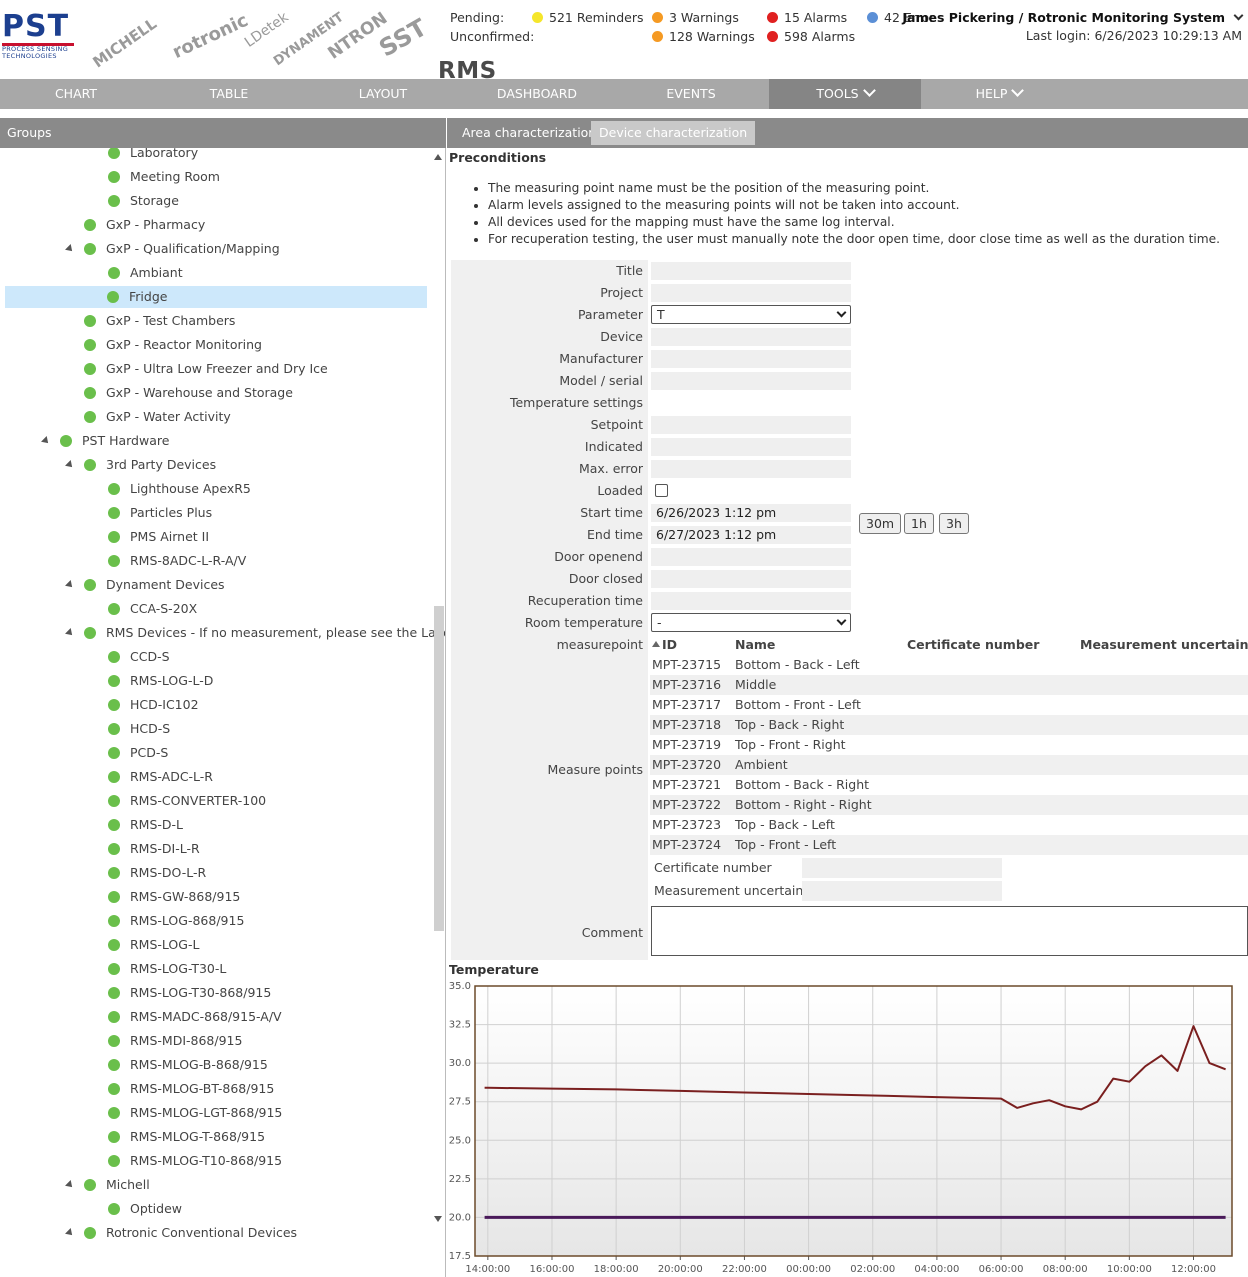 The width and height of the screenshot is (1248, 1277). Describe the element at coordinates (191, 1089) in the screenshot. I see `tree-item: RMS-MLOG-BT-868/915` at that location.